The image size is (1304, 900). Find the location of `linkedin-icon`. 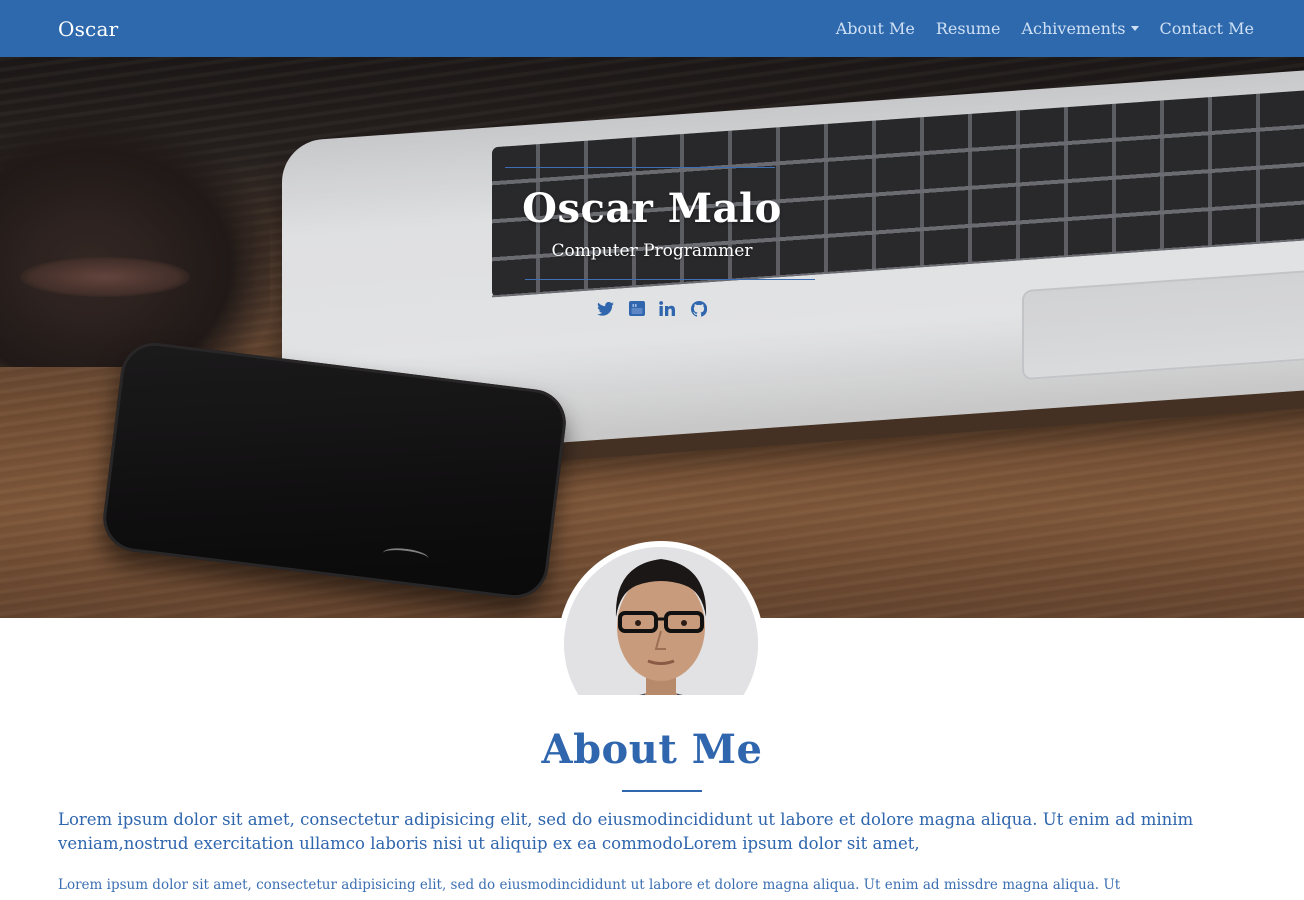

linkedin-icon is located at coordinates (667, 308).